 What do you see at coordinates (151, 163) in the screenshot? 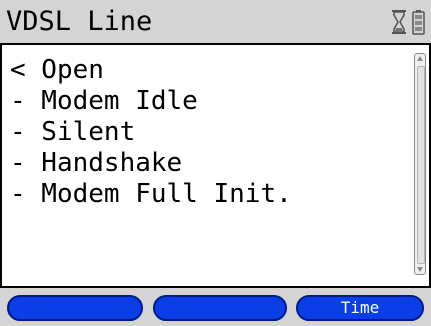
I see `menu-item-handshake: - Handshake` at bounding box center [151, 163].